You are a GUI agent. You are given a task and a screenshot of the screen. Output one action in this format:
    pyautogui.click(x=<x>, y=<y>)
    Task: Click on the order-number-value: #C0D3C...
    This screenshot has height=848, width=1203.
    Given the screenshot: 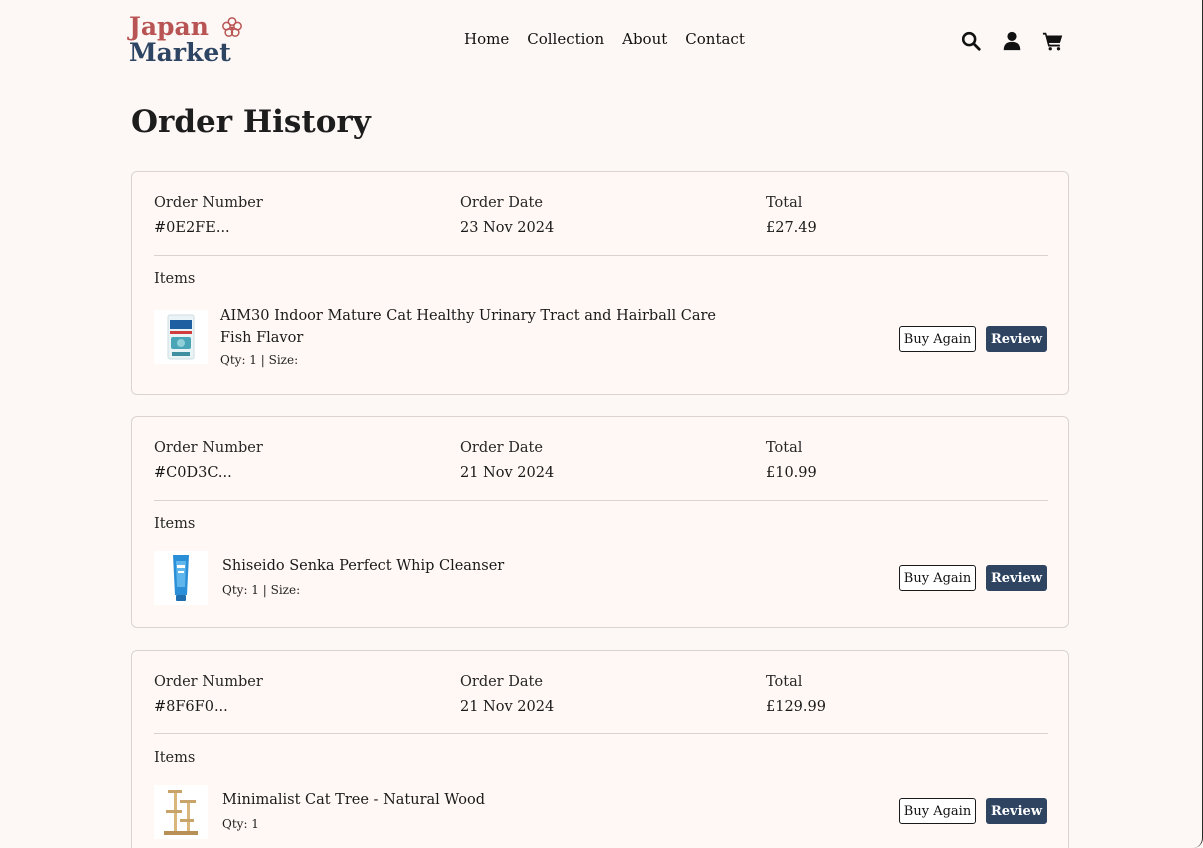 What is the action you would take?
    pyautogui.click(x=193, y=473)
    